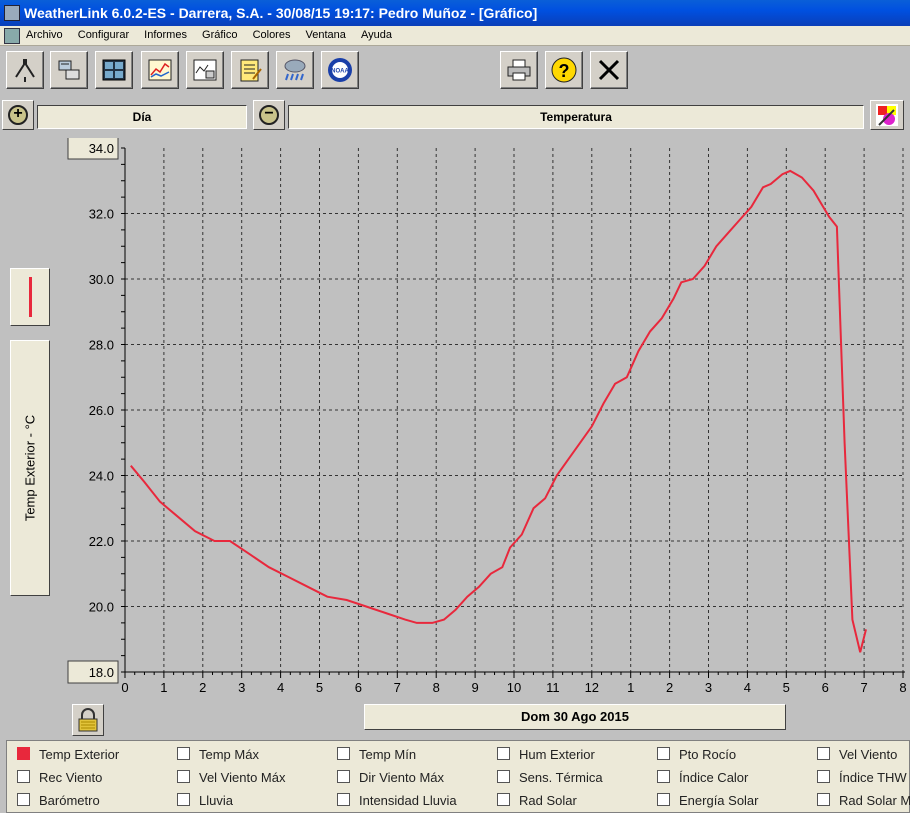  I want to click on paint-icon, so click(887, 115).